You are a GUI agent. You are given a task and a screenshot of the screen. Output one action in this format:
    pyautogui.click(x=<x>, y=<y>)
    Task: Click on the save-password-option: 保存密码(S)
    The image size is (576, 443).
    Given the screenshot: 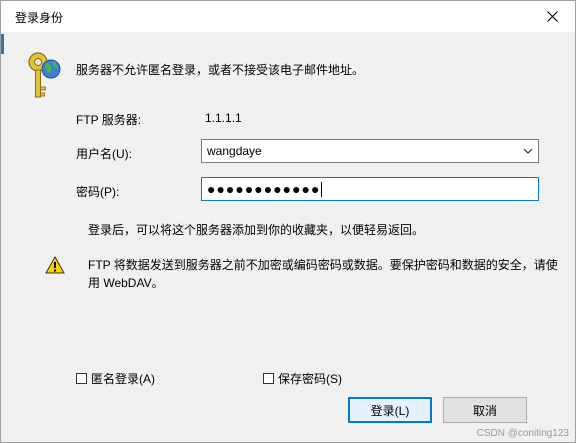 What is the action you would take?
    pyautogui.click(x=302, y=378)
    